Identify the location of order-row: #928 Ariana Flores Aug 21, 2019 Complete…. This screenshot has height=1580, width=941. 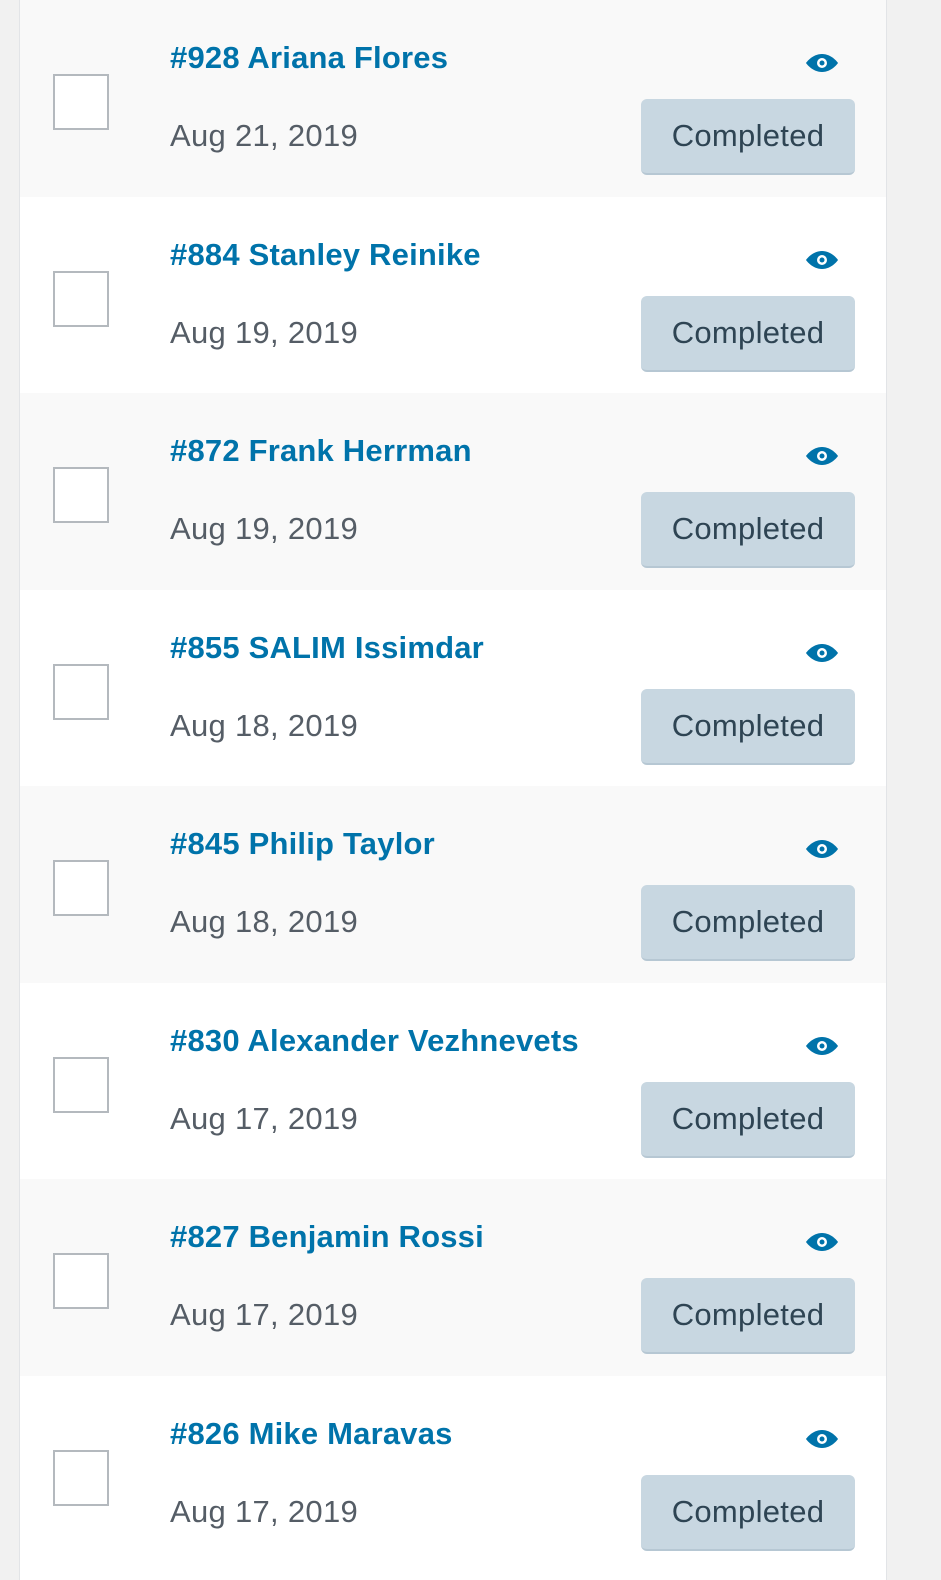
(453, 98).